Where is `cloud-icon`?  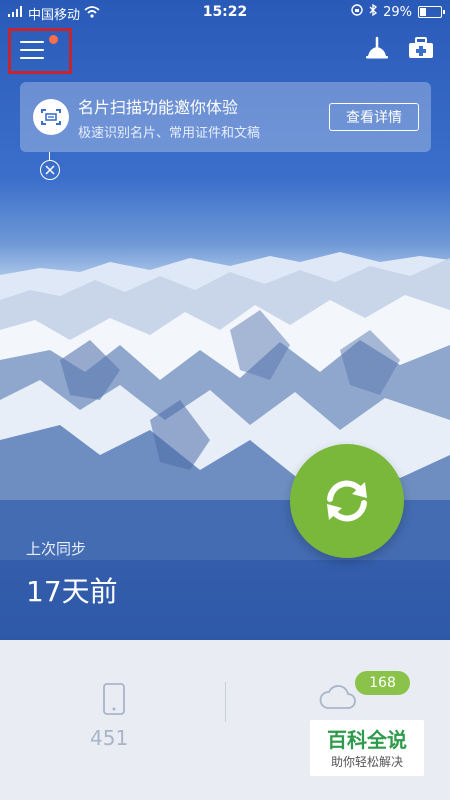
cloud-icon is located at coordinates (337, 697).